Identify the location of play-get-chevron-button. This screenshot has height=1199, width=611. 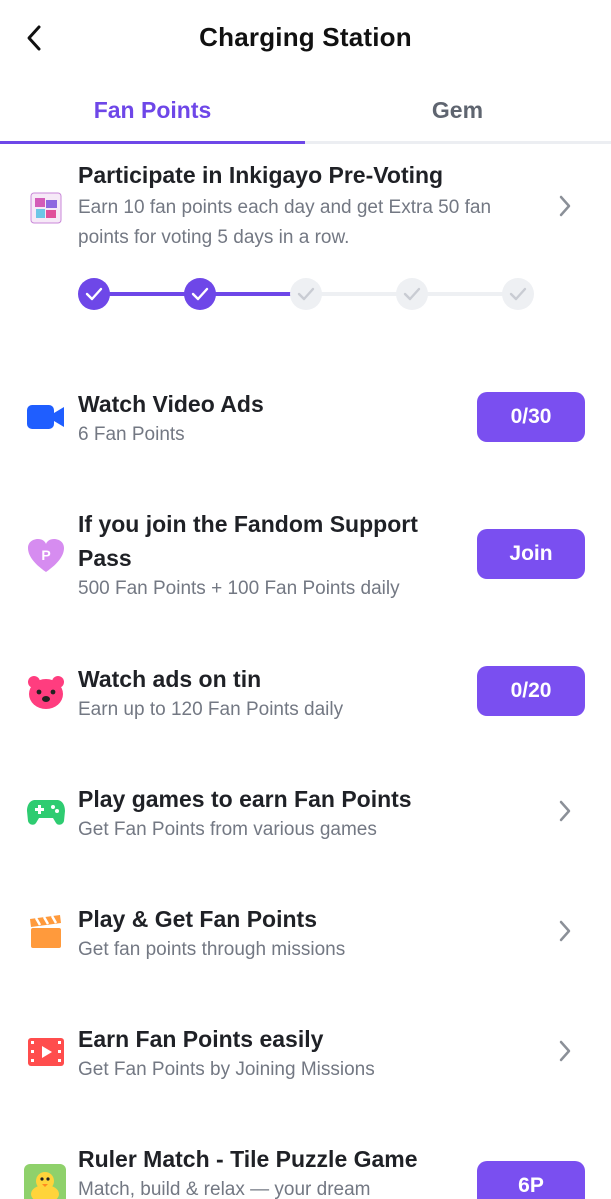
(565, 931).